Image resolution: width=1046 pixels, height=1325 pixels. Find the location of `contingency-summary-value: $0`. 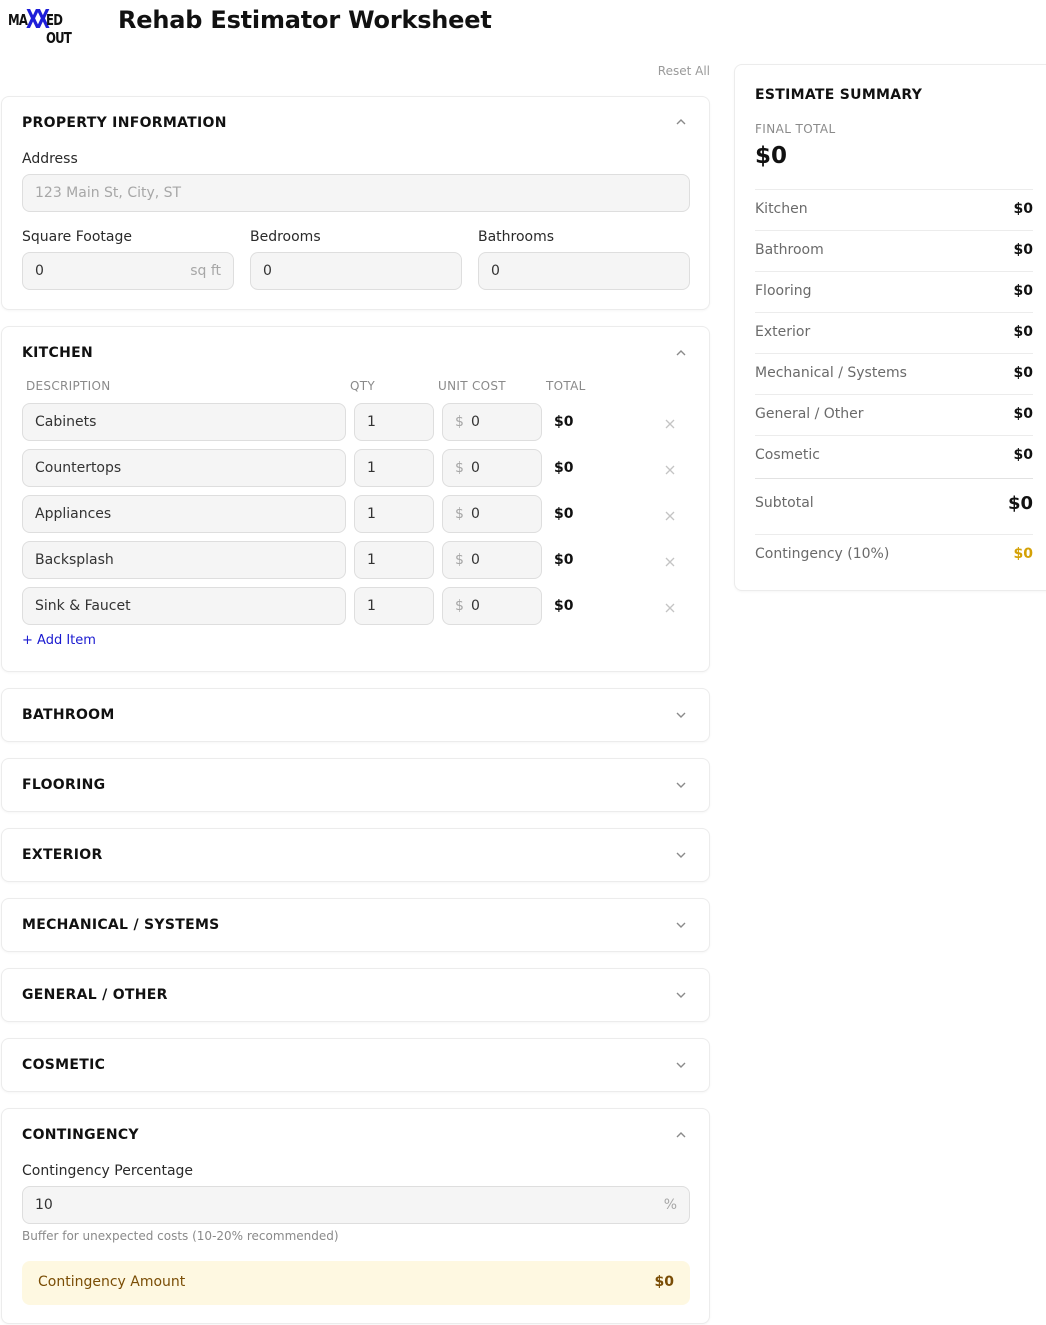

contingency-summary-value: $0 is located at coordinates (1023, 554).